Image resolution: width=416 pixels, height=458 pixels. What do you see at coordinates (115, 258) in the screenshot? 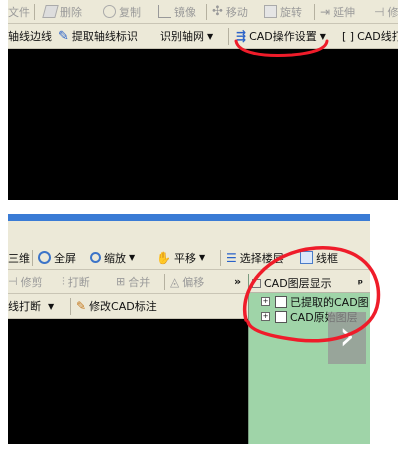
I see `zoom-label: 缩放` at bounding box center [115, 258].